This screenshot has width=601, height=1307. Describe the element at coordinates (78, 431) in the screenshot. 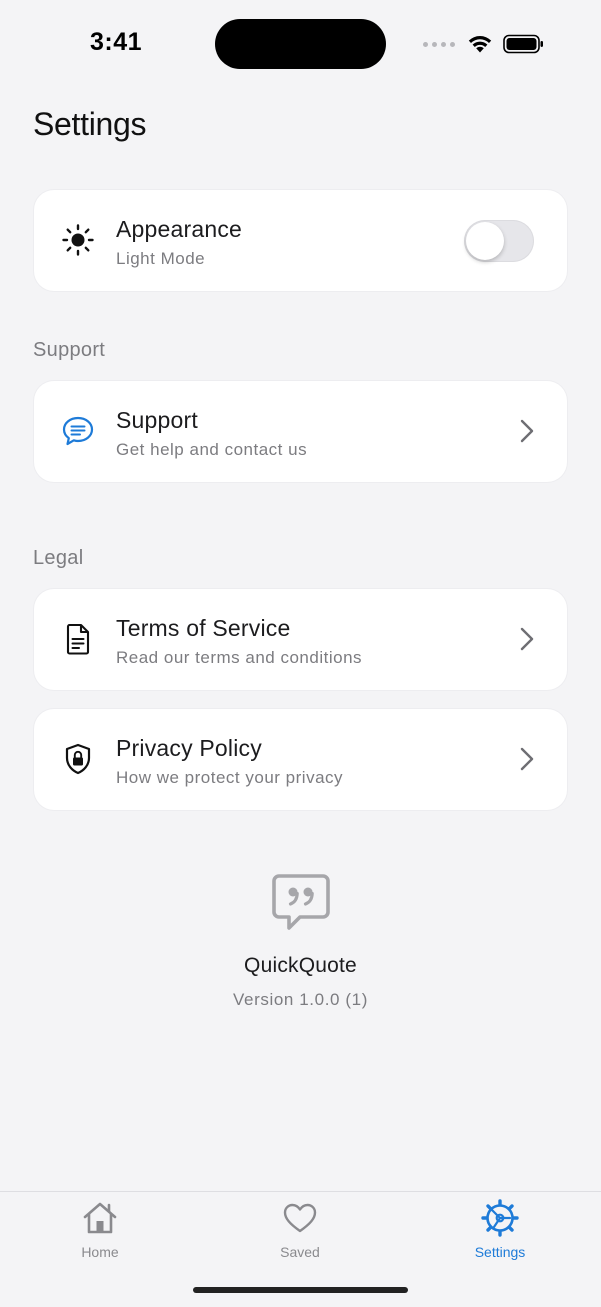

I see `chat-bubble-icon` at that location.